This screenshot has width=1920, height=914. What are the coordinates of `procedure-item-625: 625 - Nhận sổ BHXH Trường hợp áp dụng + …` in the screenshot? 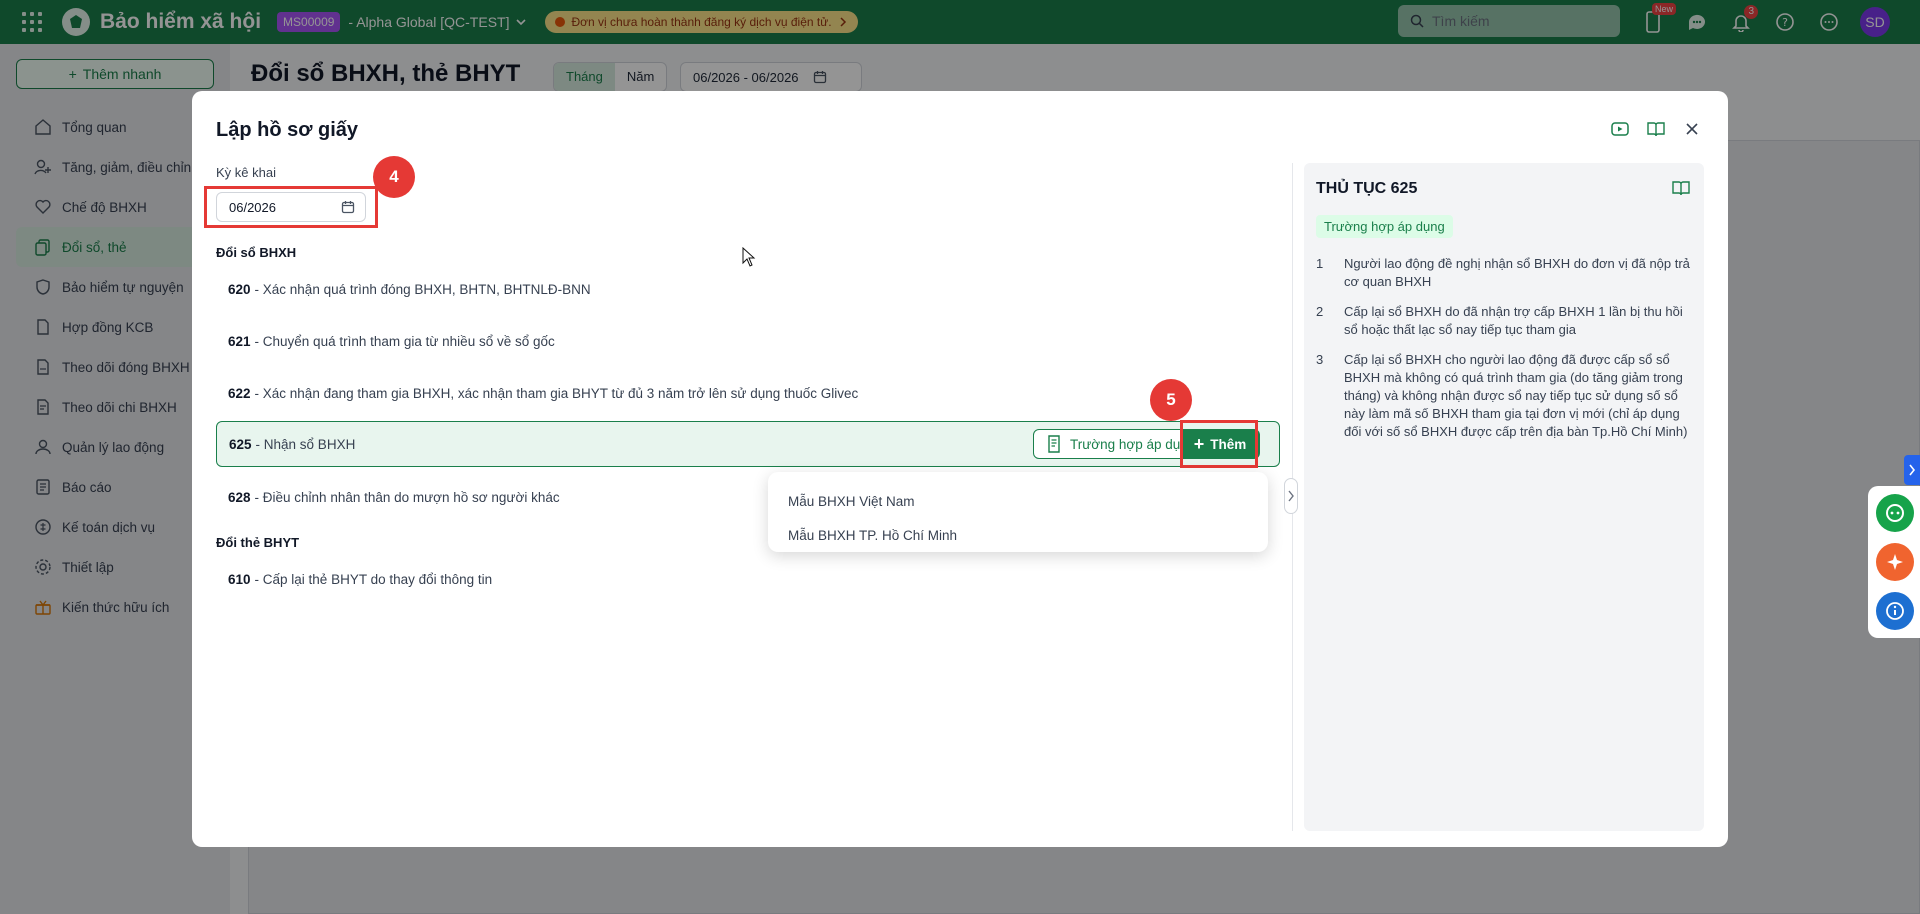 It's located at (748, 444).